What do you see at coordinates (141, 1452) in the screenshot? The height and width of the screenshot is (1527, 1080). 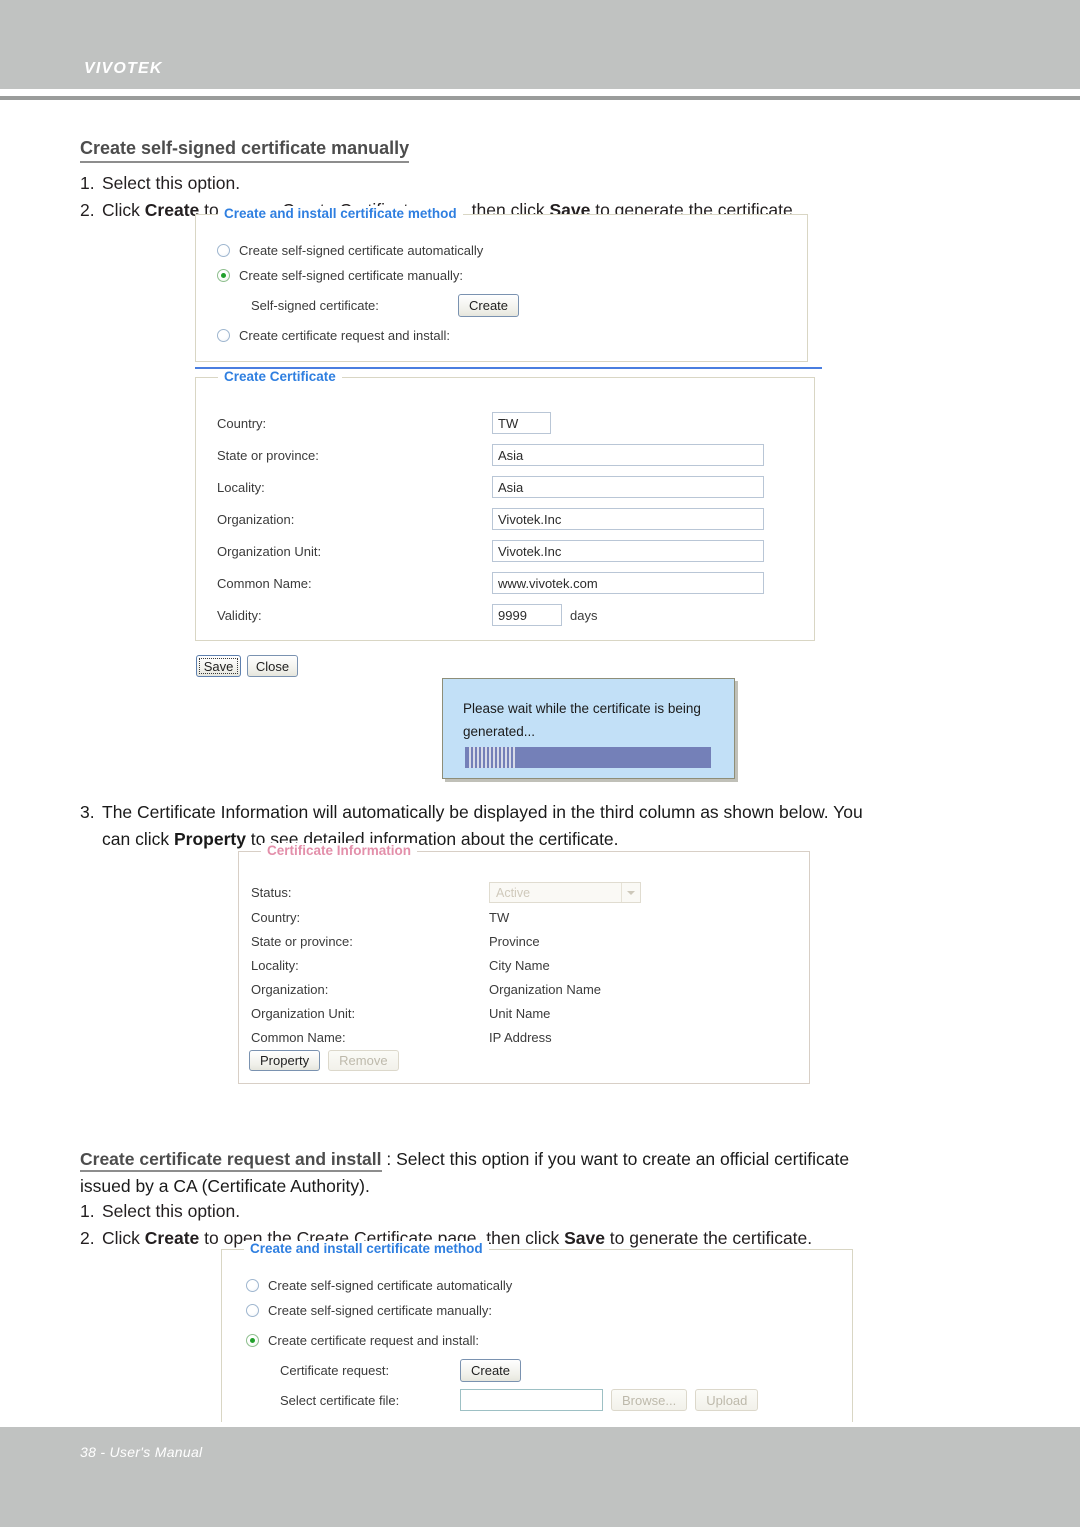 I see `footer-page-label: 38 - User's Manual` at bounding box center [141, 1452].